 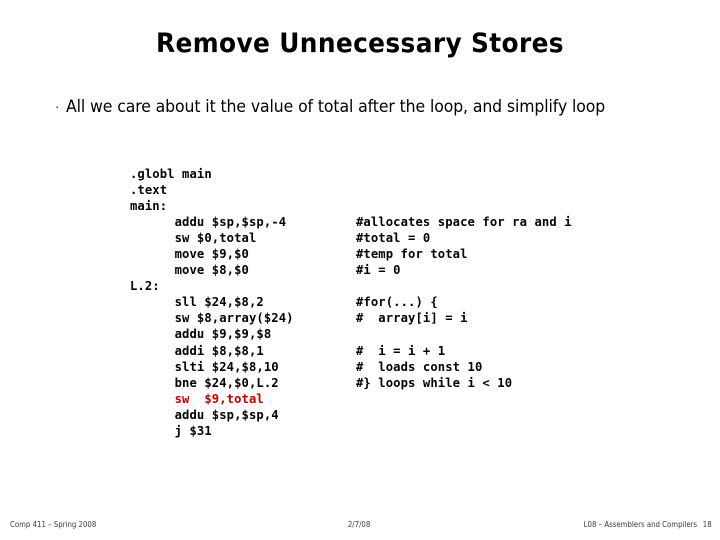 What do you see at coordinates (212, 318) in the screenshot?
I see `code-instruction: sw $8,array($24)` at bounding box center [212, 318].